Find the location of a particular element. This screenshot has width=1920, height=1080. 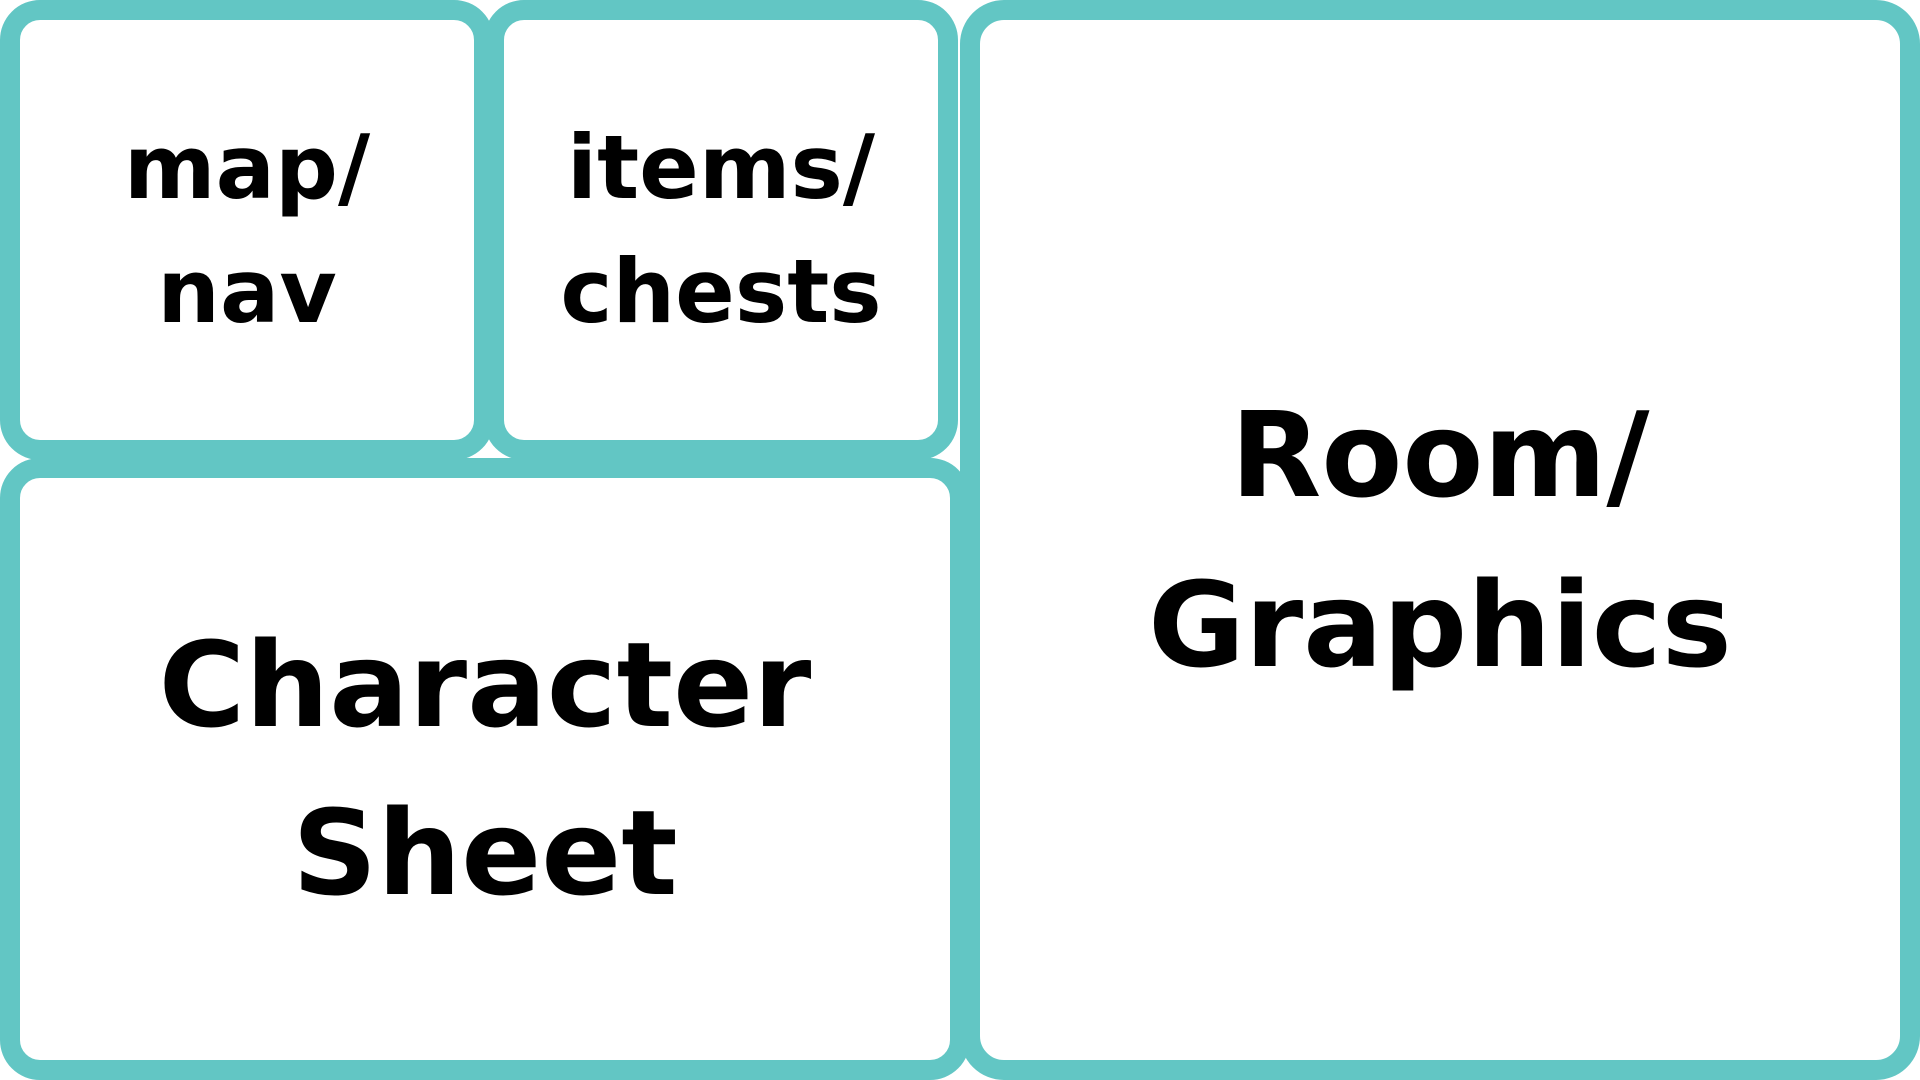

items-chests-label-line-2: chests is located at coordinates (721, 291).